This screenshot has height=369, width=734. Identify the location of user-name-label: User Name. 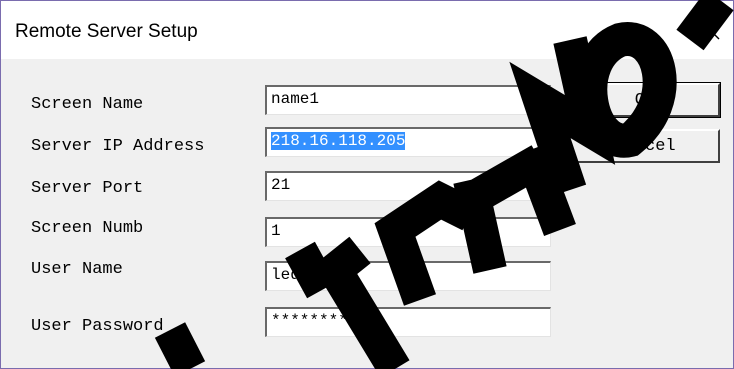
(77, 269).